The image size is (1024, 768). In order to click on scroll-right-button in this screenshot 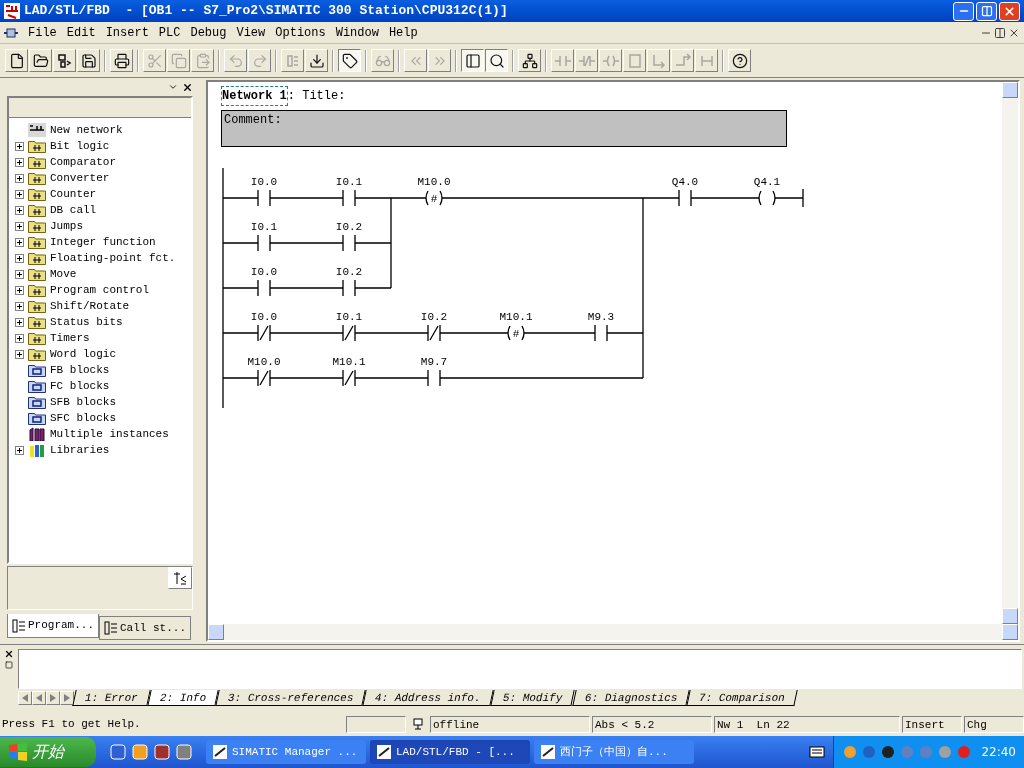, I will do `click(67, 698)`.